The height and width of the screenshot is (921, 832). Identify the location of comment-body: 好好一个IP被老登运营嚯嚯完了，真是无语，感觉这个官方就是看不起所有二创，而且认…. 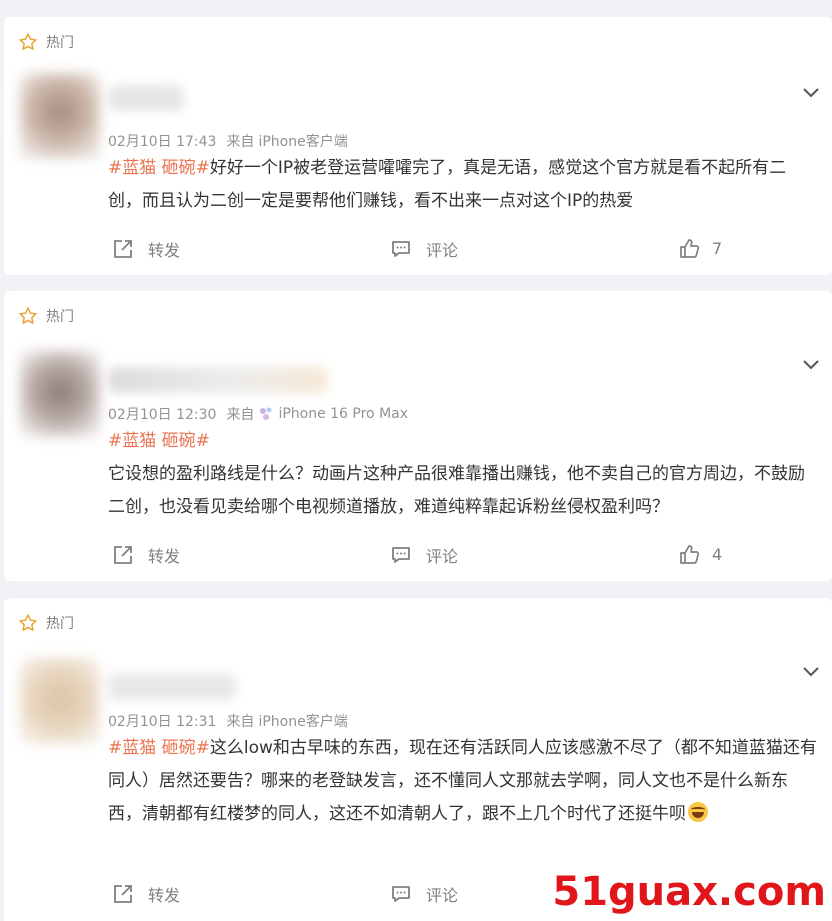
(447, 184).